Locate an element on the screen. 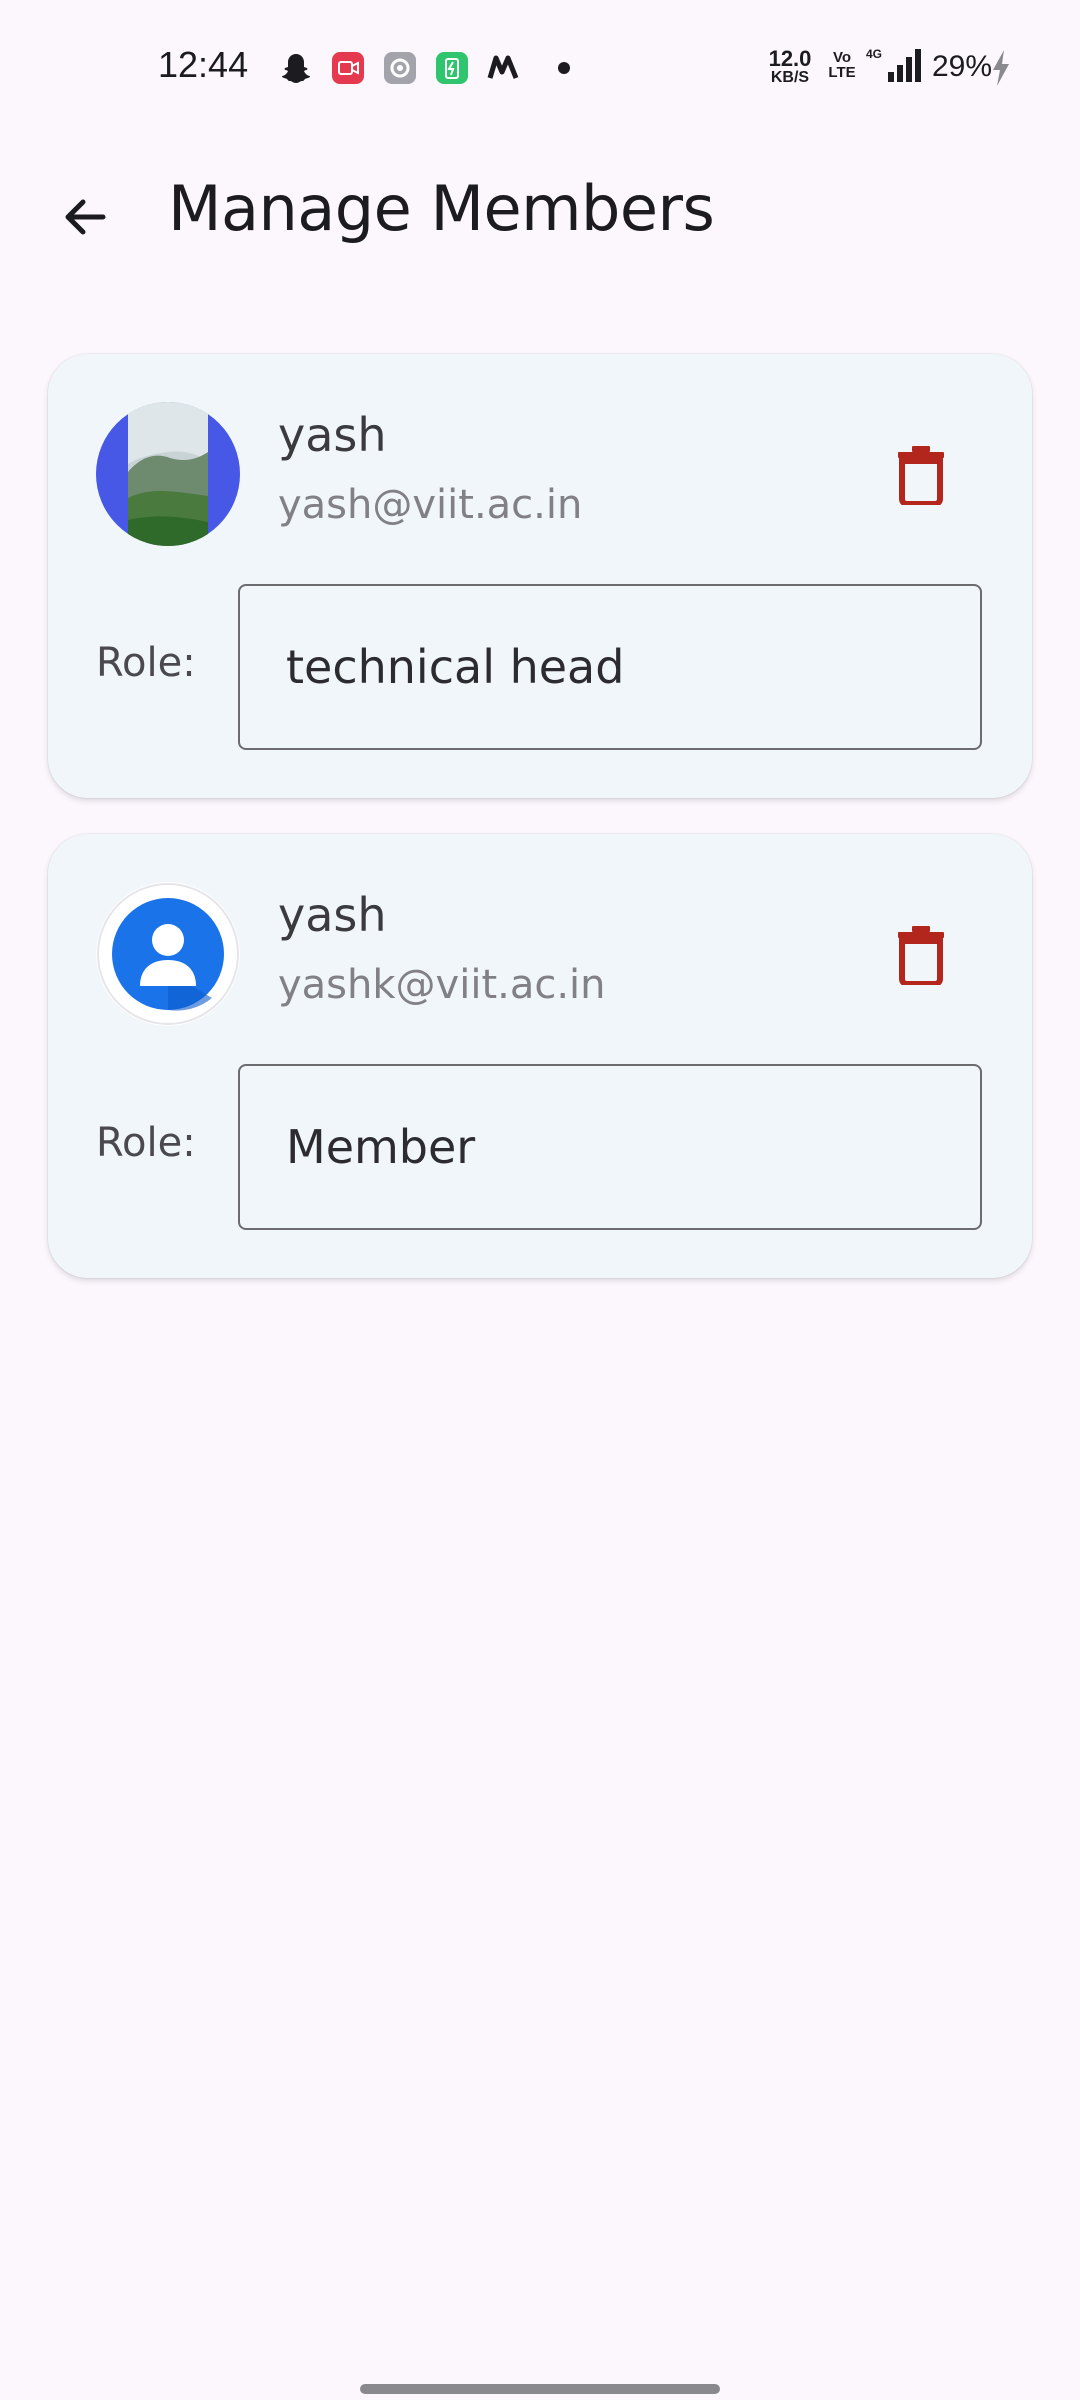 This screenshot has width=1080, height=2400. m-app-icon is located at coordinates (504, 68).